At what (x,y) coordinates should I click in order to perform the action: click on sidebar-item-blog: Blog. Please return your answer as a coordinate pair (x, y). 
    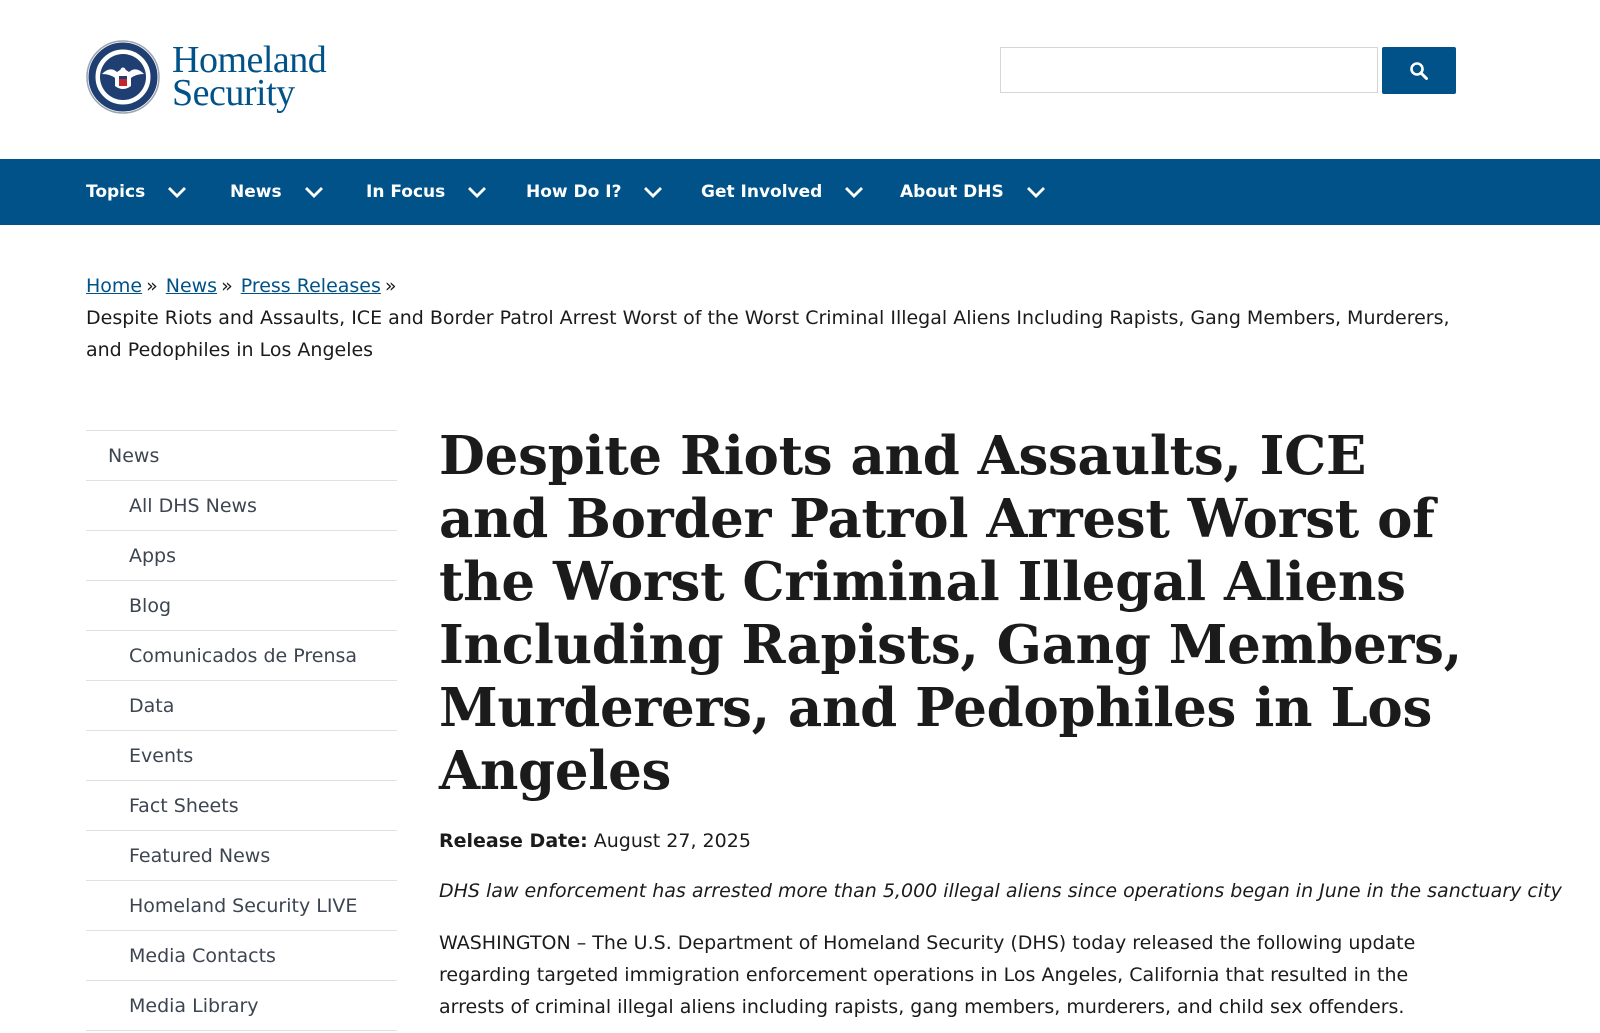
    Looking at the image, I should click on (241, 606).